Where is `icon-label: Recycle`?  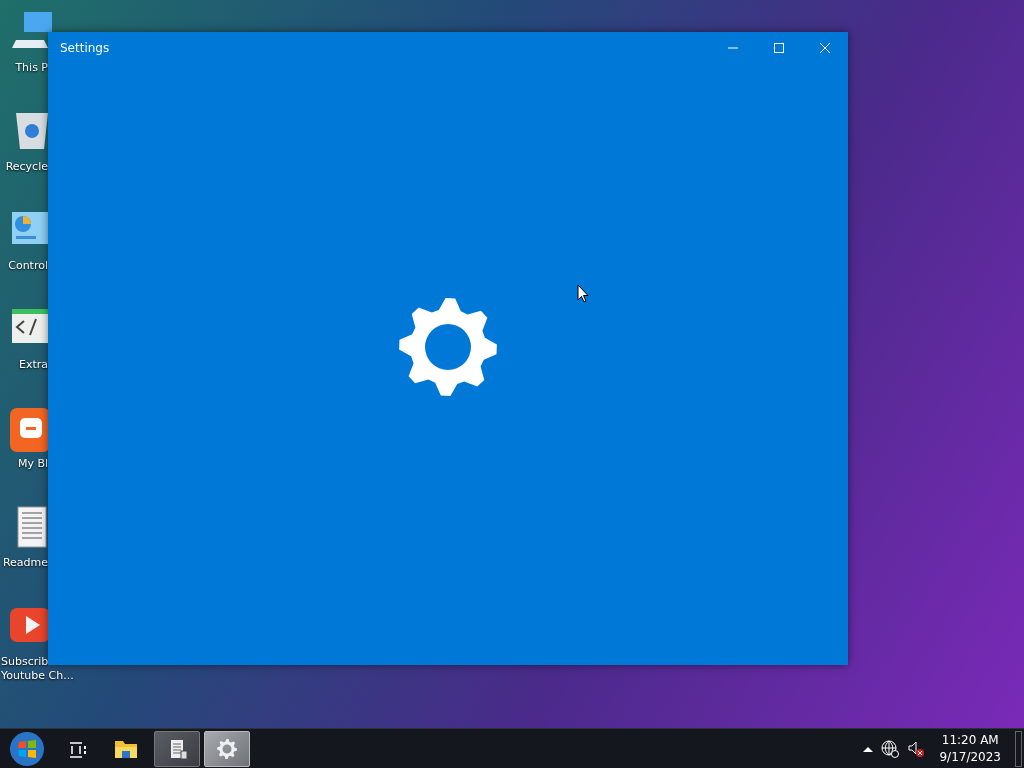
icon-label: Recycle is located at coordinates (26, 167).